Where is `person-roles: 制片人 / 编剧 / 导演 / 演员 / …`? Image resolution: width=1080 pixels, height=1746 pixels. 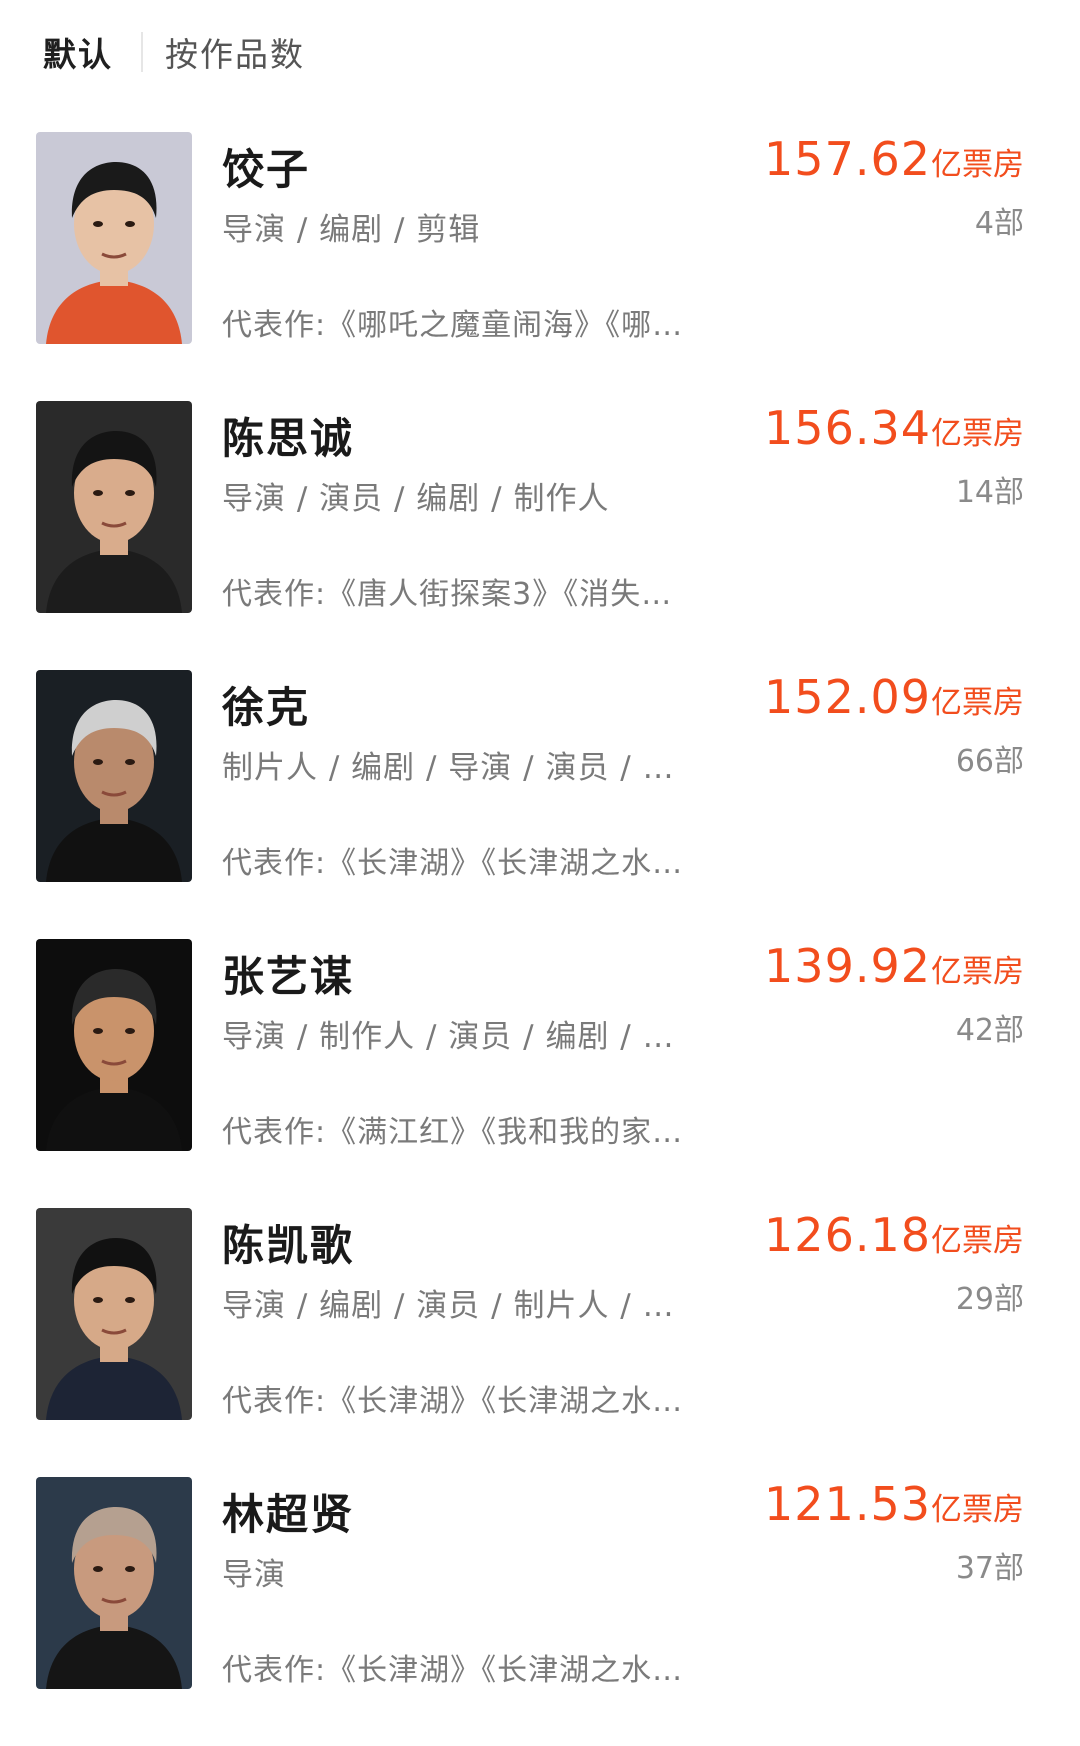
person-roles: 制片人 / 编剧 / 导演 / 演员 / … is located at coordinates (448, 768).